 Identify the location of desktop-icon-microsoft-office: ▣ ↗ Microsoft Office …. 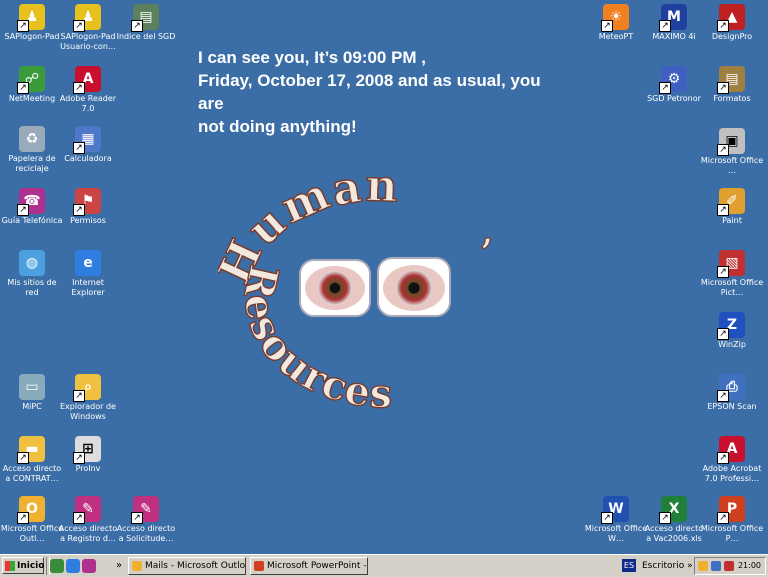
(732, 156).